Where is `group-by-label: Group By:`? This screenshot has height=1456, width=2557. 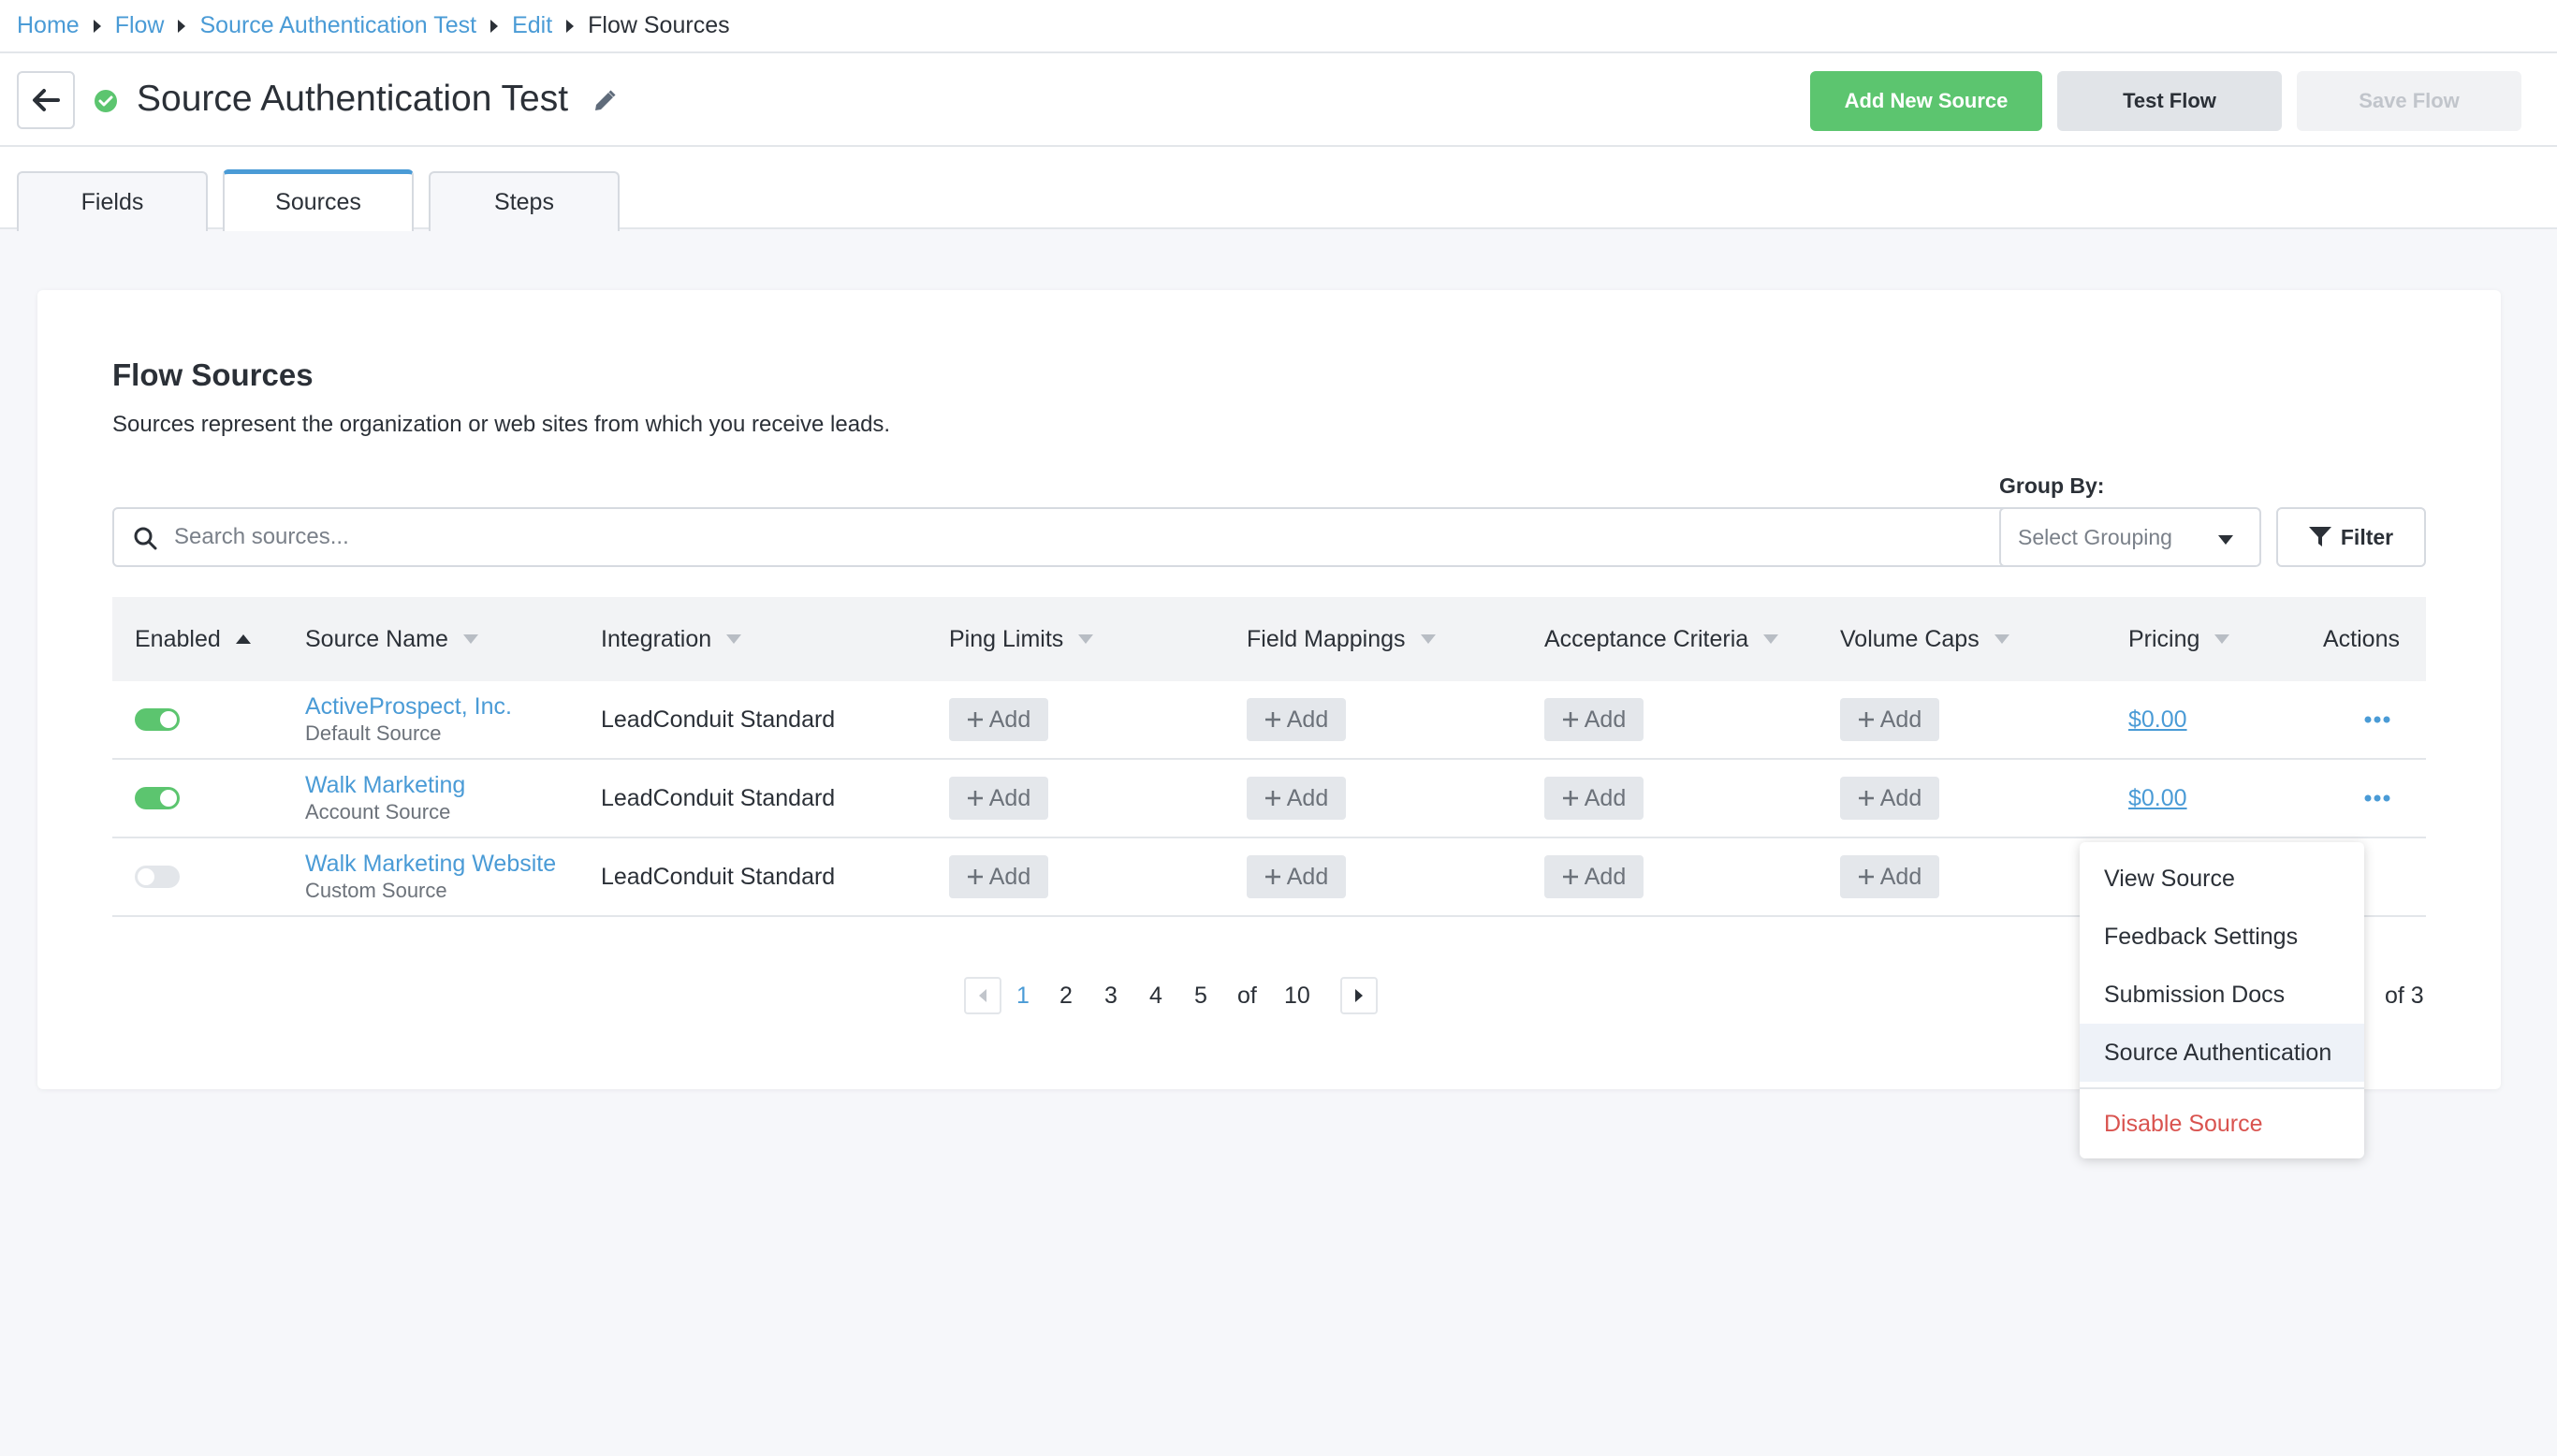
group-by-label: Group By: is located at coordinates (2052, 485).